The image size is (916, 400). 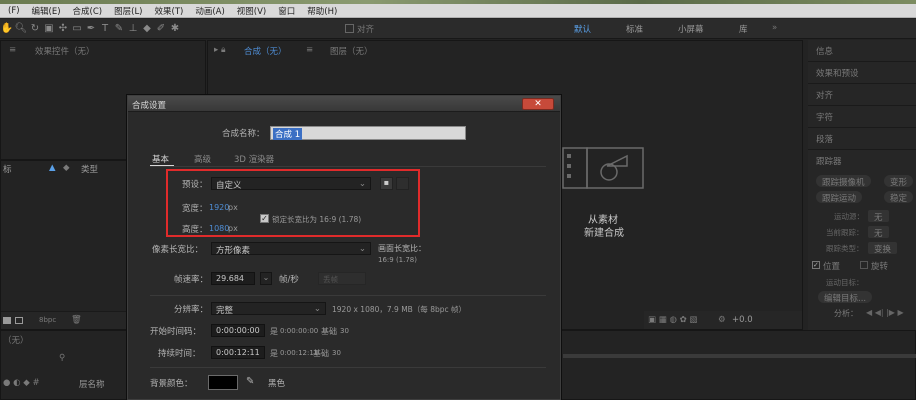 What do you see at coordinates (219, 207) in the screenshot?
I see `width-value: 1920` at bounding box center [219, 207].